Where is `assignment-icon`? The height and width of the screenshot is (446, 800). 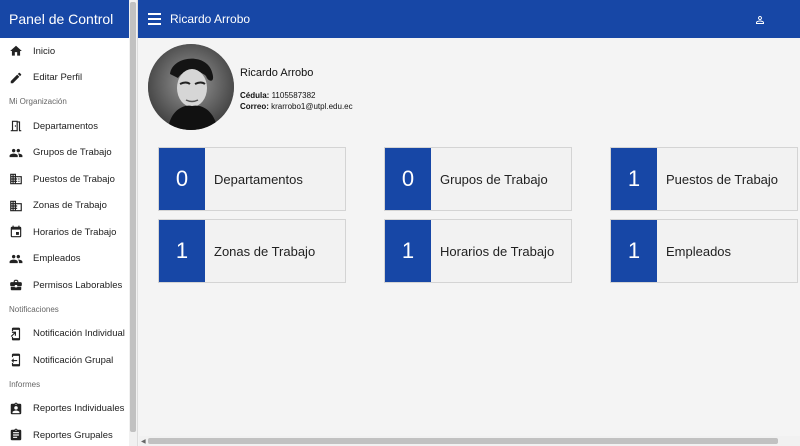 assignment-icon is located at coordinates (16, 435).